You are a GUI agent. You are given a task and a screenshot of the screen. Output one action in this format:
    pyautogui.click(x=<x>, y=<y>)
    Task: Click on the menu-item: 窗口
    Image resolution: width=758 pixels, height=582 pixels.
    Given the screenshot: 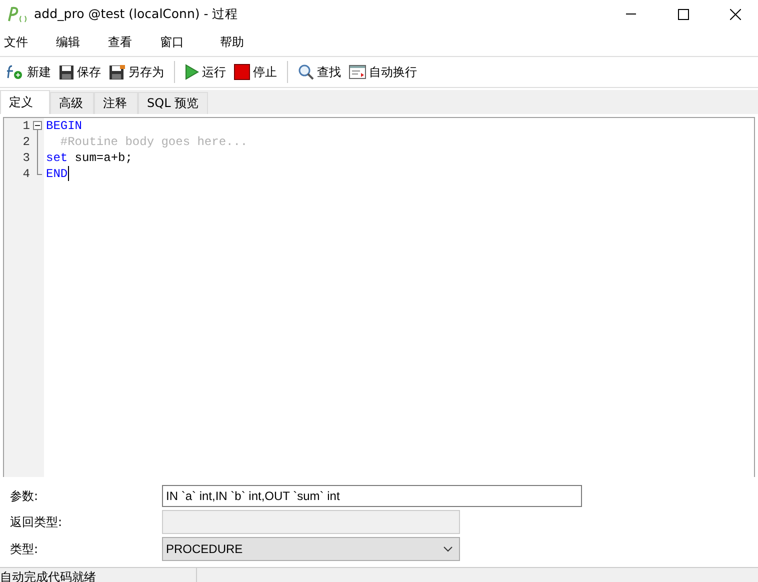 What is the action you would take?
    pyautogui.click(x=188, y=42)
    